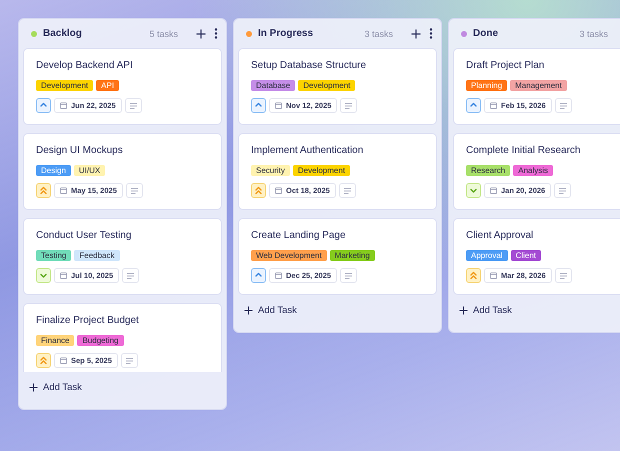 Image resolution: width=620 pixels, height=451 pixels. Describe the element at coordinates (80, 151) in the screenshot. I see `task-title: Design UI Mockups` at that location.